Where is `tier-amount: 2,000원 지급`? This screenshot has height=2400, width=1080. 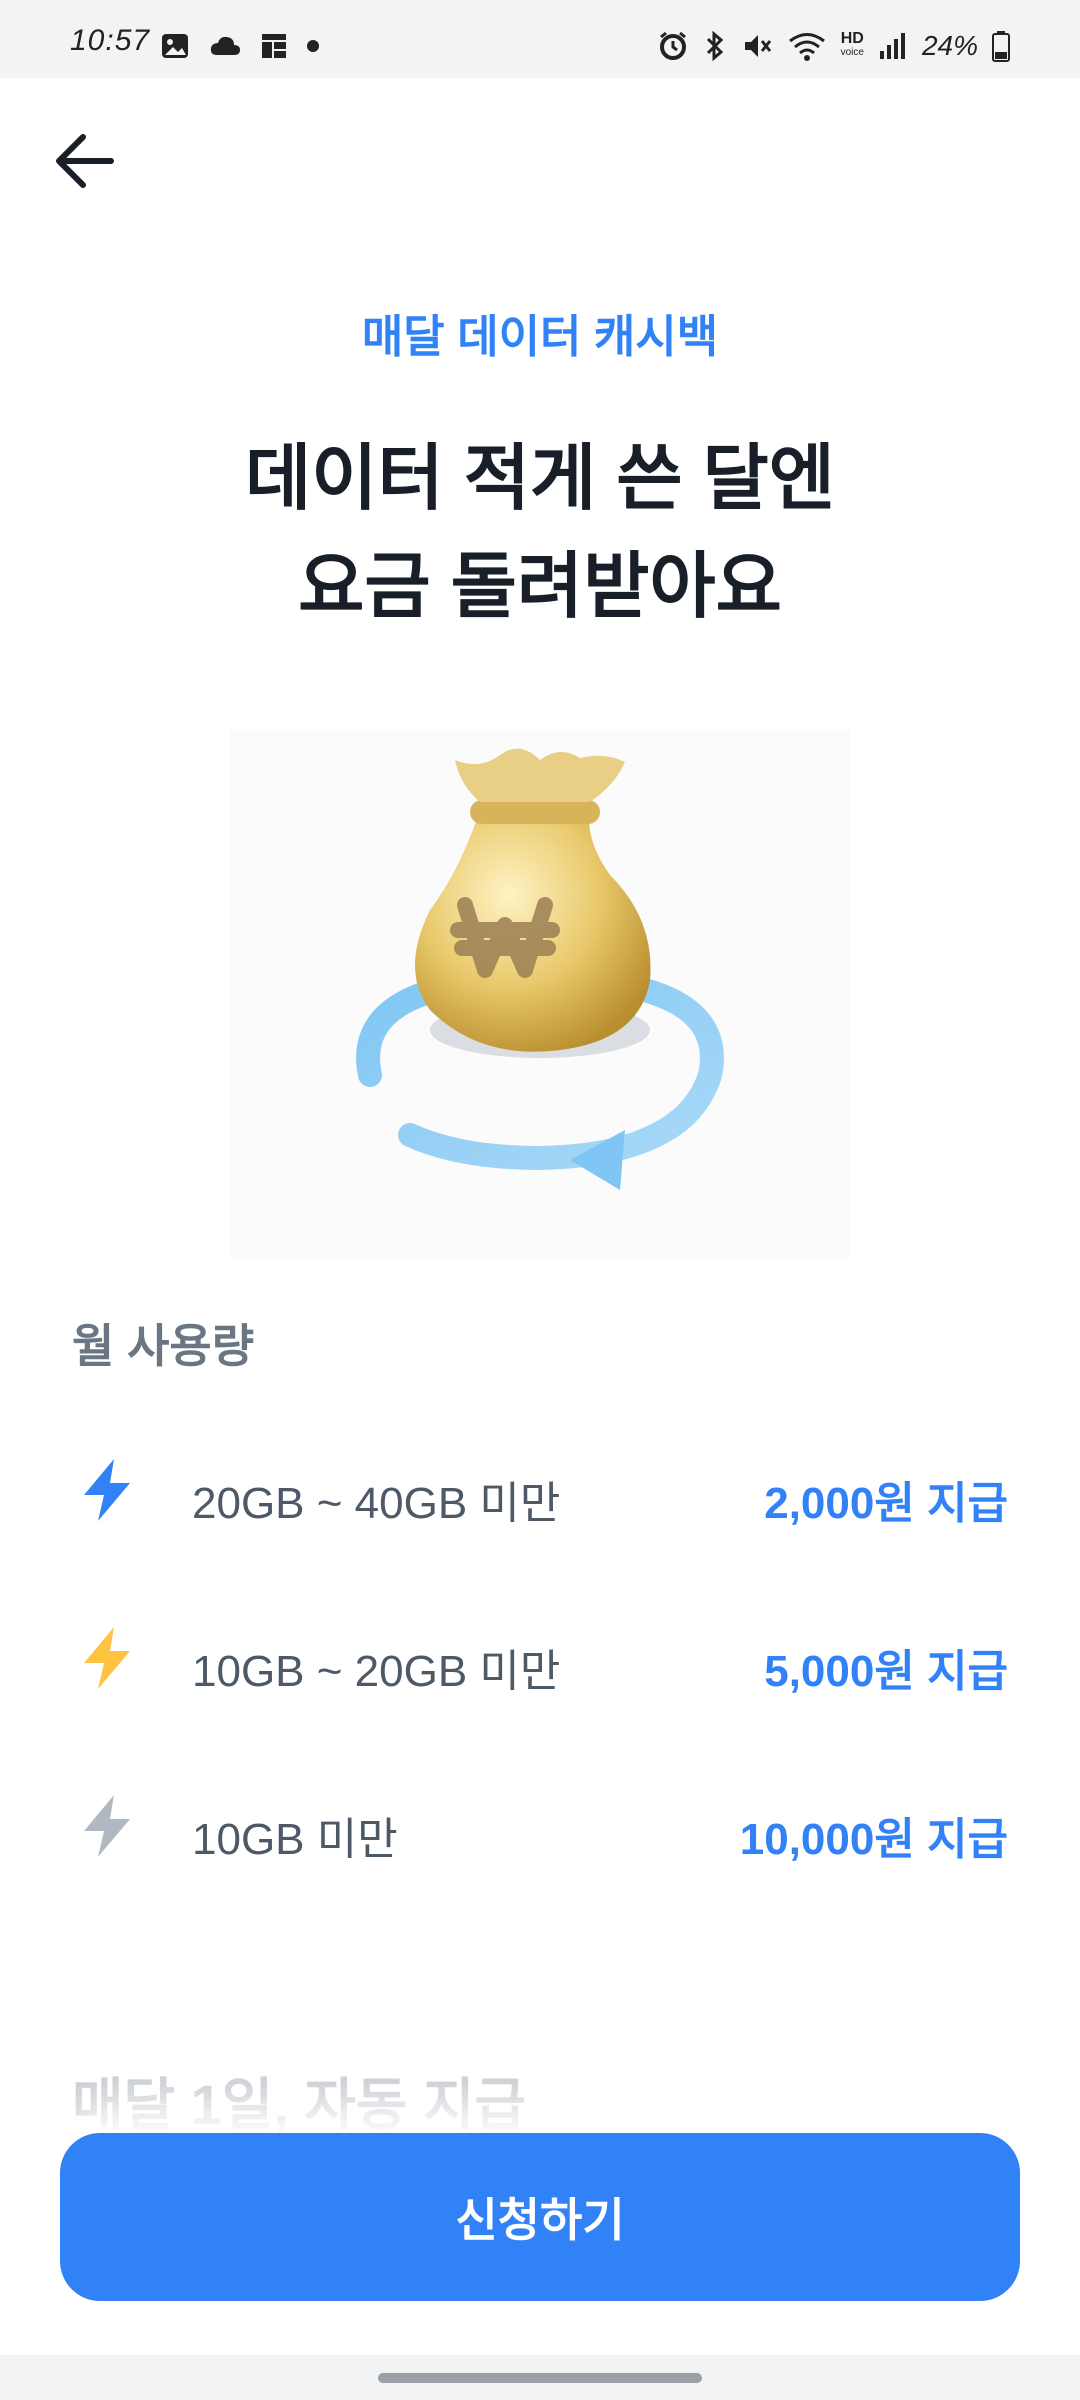
tier-amount: 2,000원 지급 is located at coordinates (886, 1503).